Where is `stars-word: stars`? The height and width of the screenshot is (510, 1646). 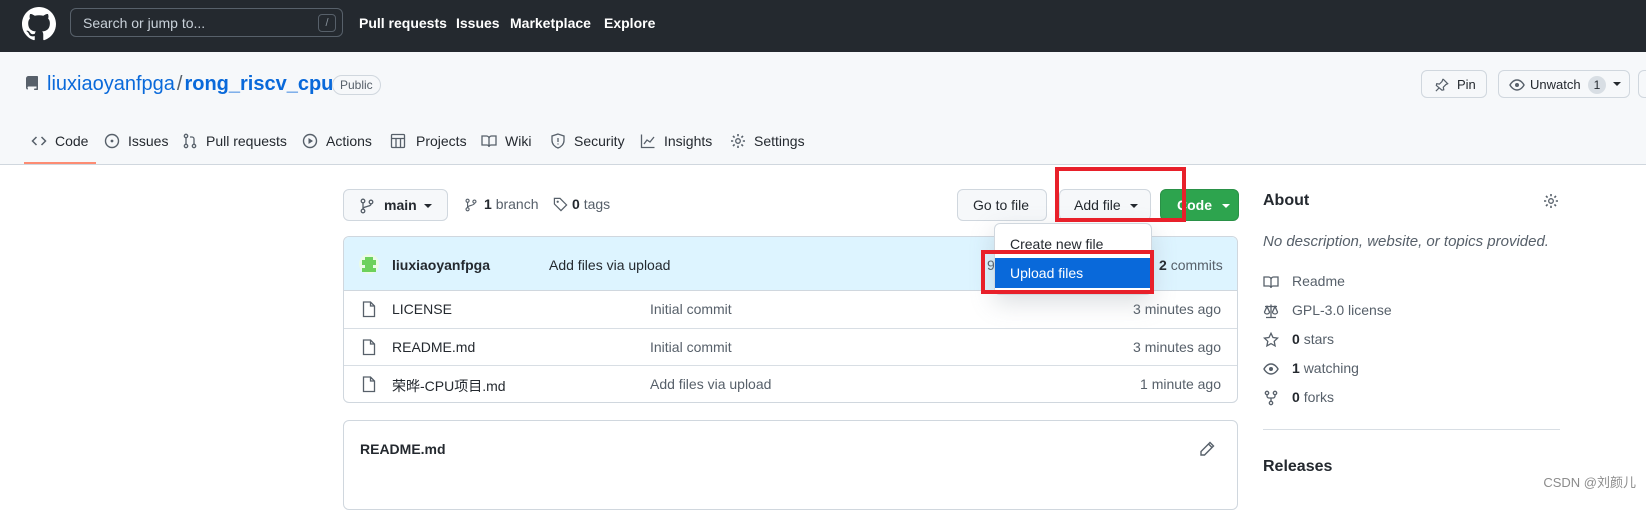
stars-word: stars is located at coordinates (1319, 339).